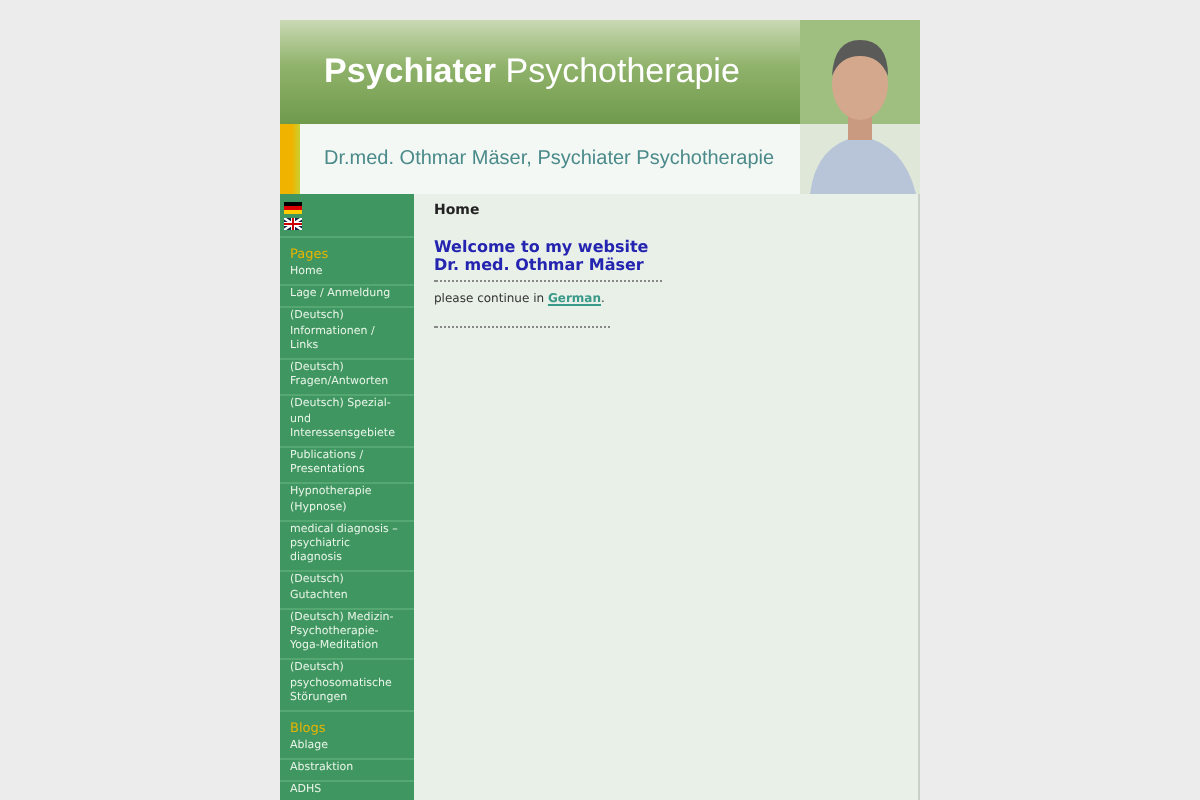  I want to click on accent-stripe, so click(290, 159).